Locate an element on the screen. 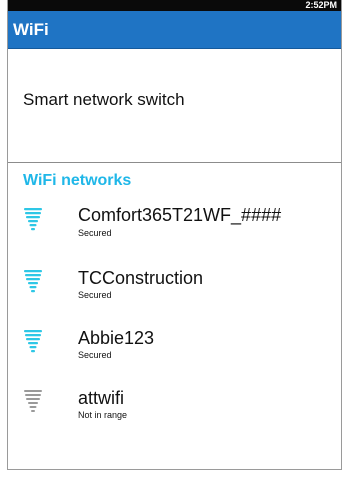 This screenshot has height=481, width=350. smart-network-switch-label: Smart network switch is located at coordinates (104, 99).